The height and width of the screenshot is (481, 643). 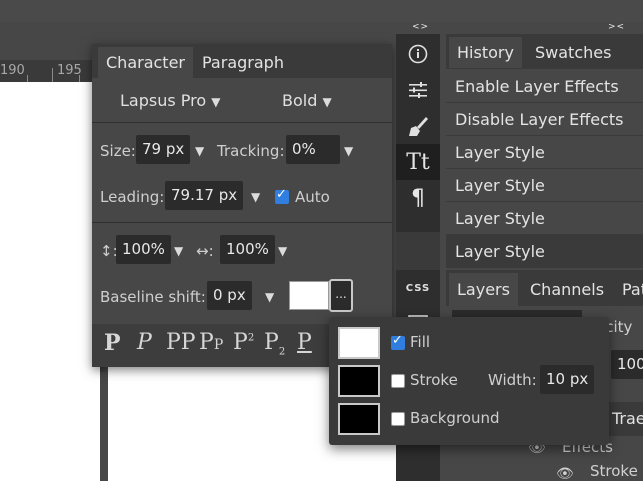 What do you see at coordinates (359, 419) in the screenshot?
I see `background-color-swatch` at bounding box center [359, 419].